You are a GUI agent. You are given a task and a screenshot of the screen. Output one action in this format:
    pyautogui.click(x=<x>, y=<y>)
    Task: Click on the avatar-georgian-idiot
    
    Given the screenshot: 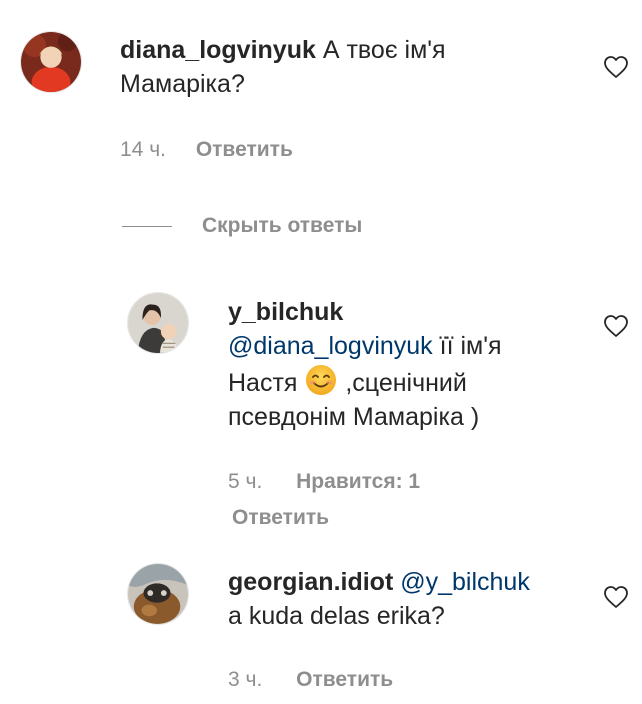 What is the action you would take?
    pyautogui.click(x=158, y=594)
    